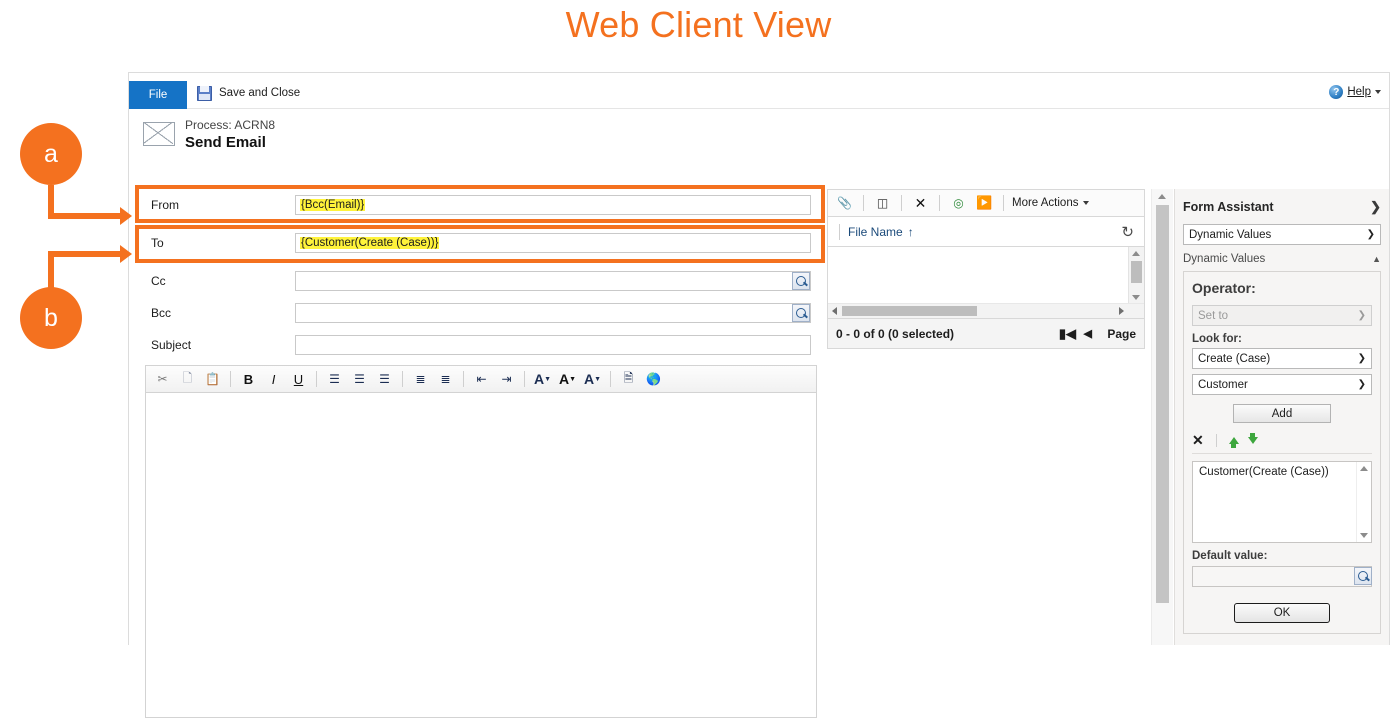 The width and height of the screenshot is (1397, 718). I want to click on refresh-grid-icon: ↻, so click(1127, 232).